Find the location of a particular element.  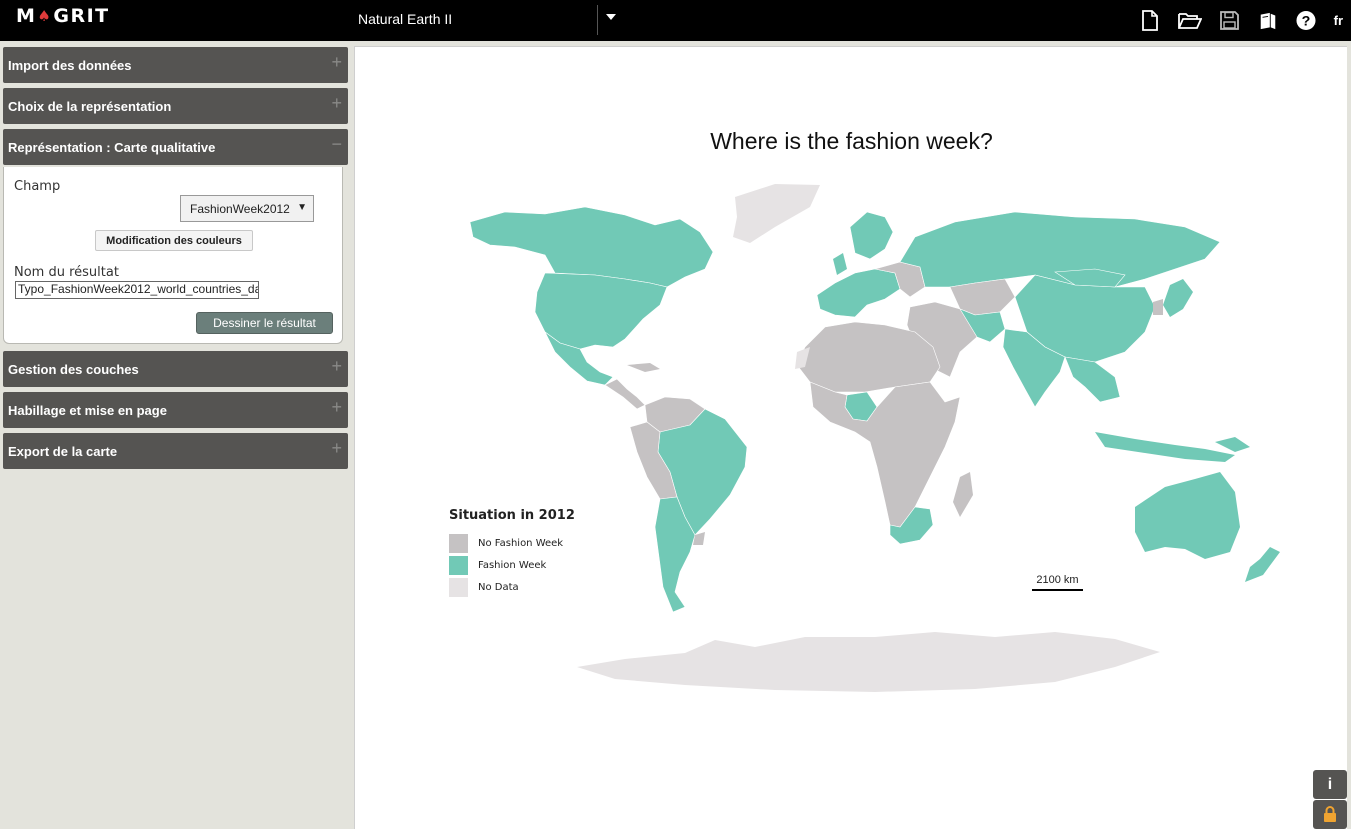

section-label: Représentation : Carte qualitative is located at coordinates (112, 147).